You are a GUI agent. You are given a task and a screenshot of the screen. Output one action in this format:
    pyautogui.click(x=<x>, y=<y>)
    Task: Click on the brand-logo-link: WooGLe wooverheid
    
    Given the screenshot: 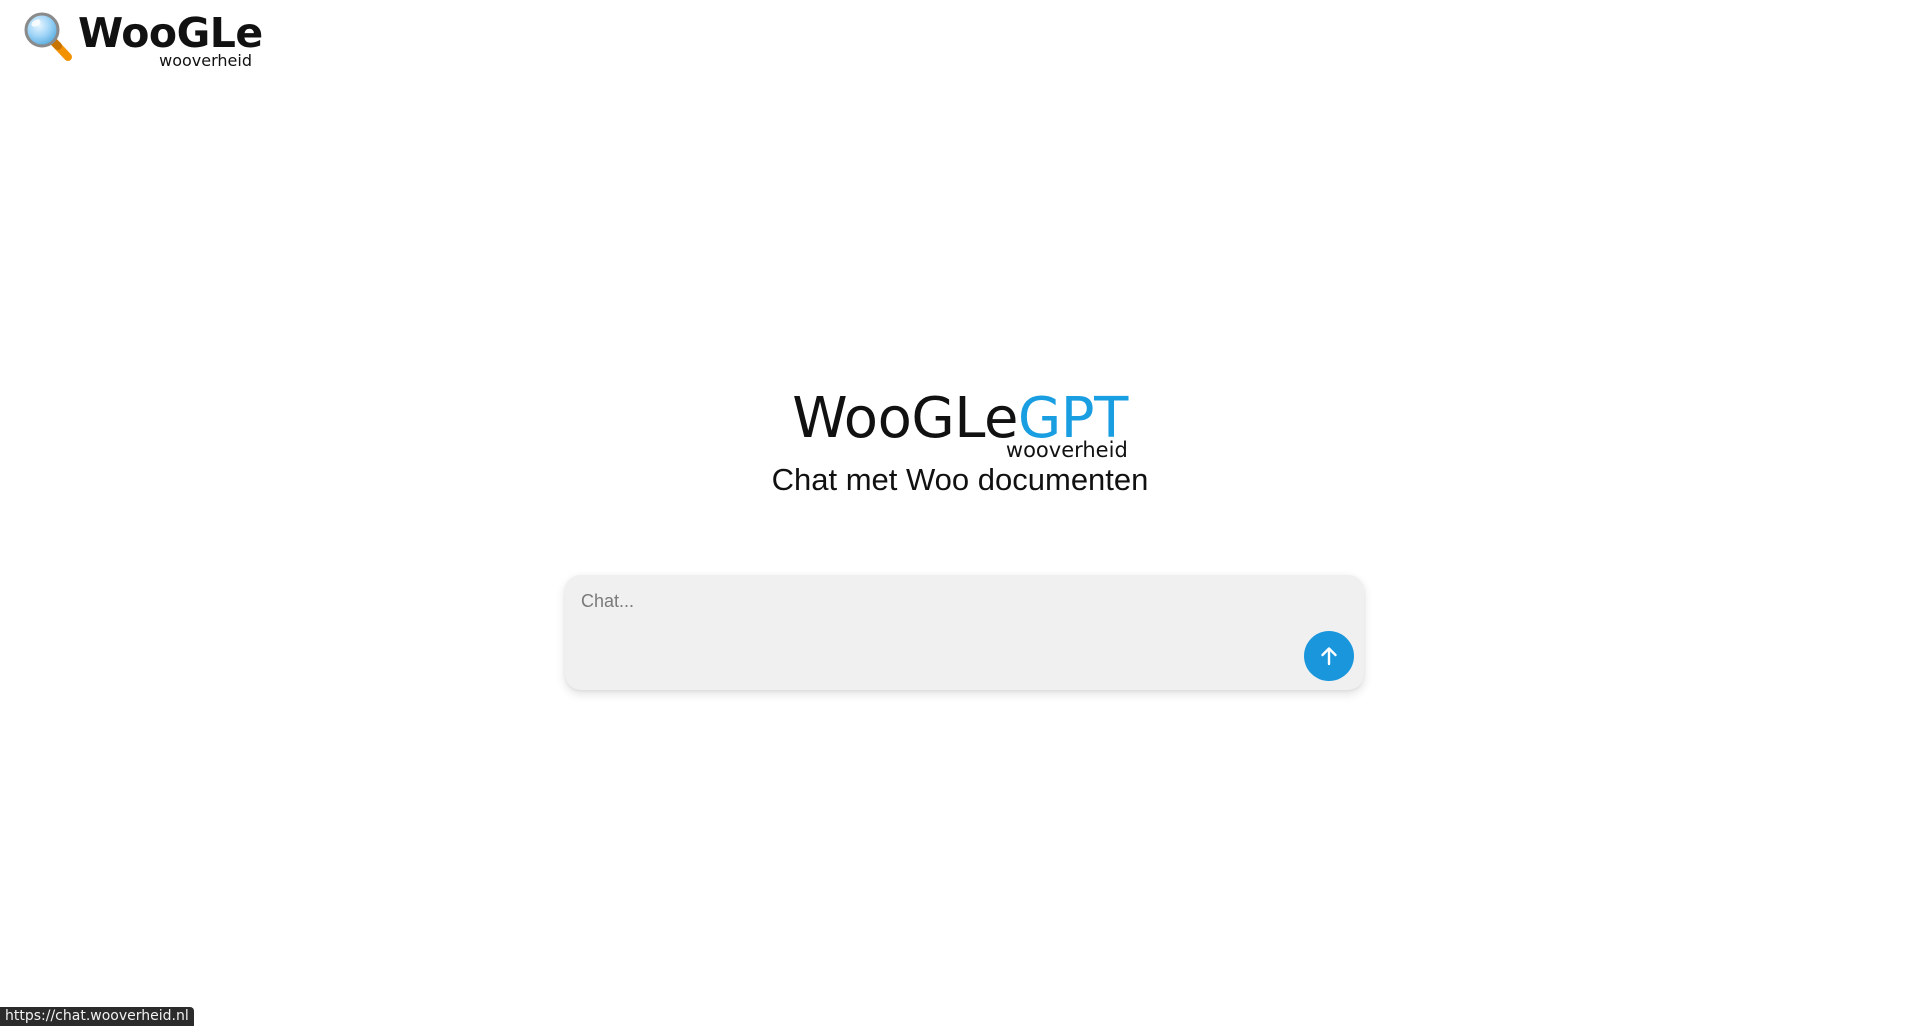 What is the action you would take?
    pyautogui.click(x=142, y=39)
    